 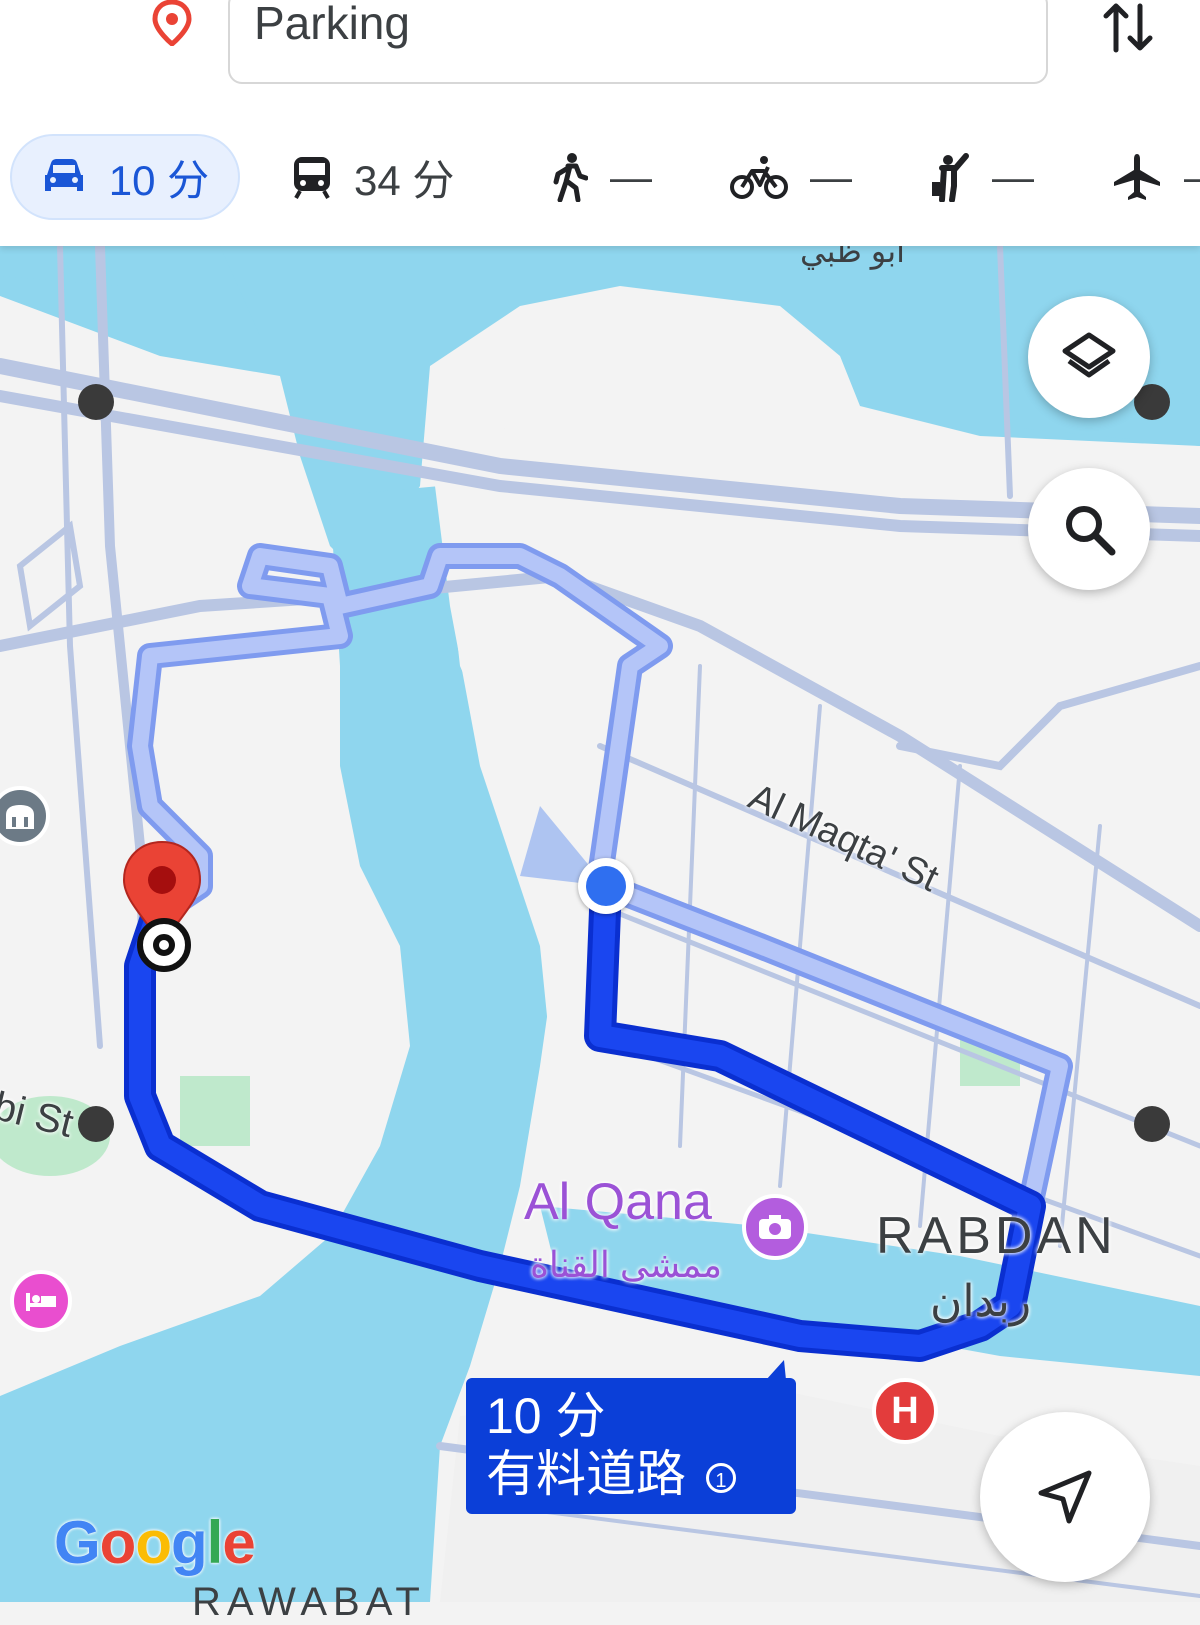 I want to click on layers-button, so click(x=1089, y=357).